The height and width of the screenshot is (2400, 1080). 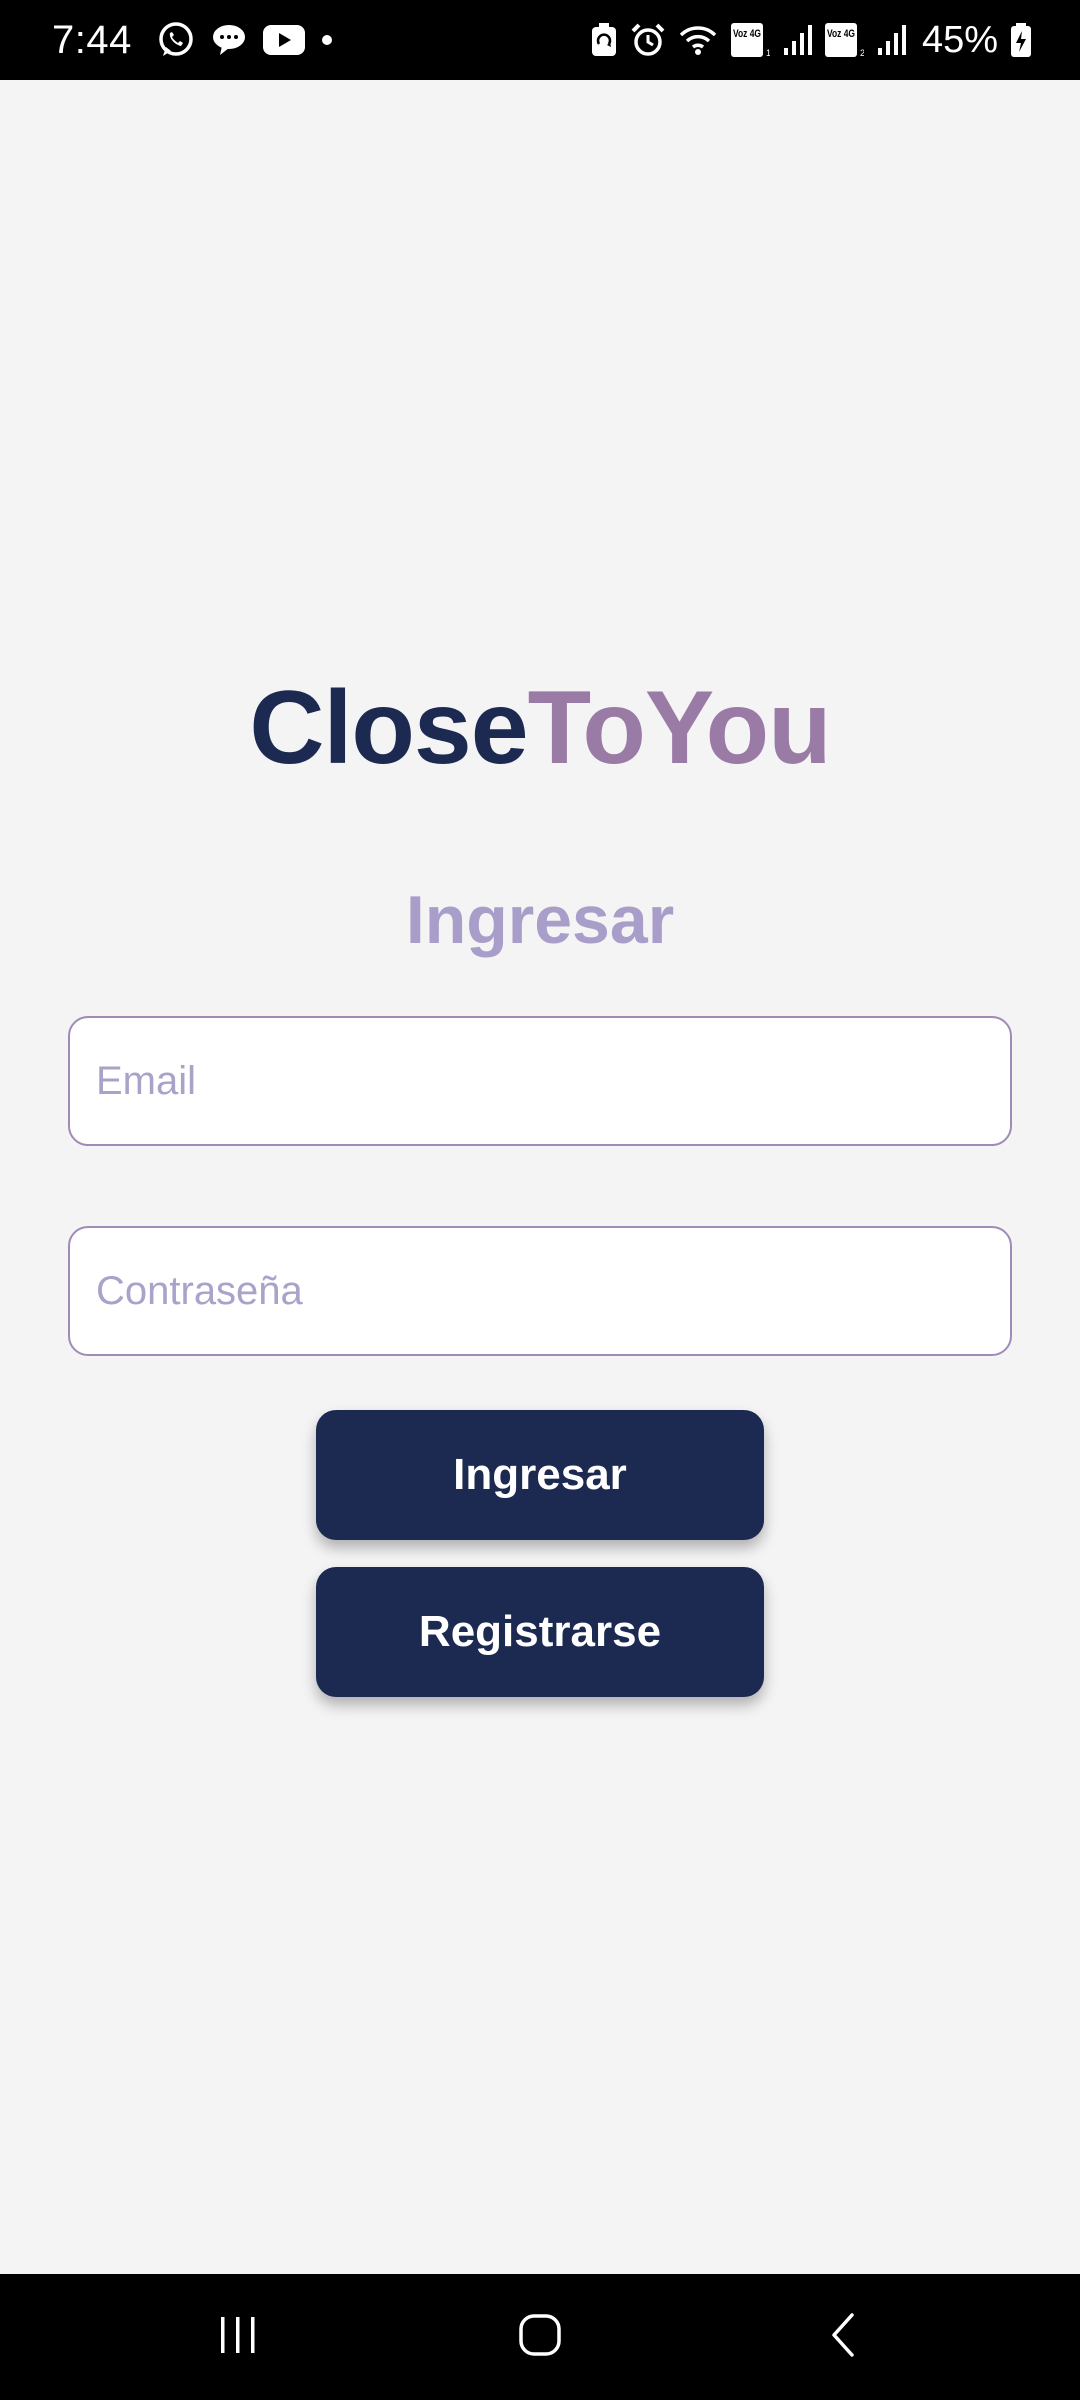 I want to click on back-button, so click(x=844, y=2337).